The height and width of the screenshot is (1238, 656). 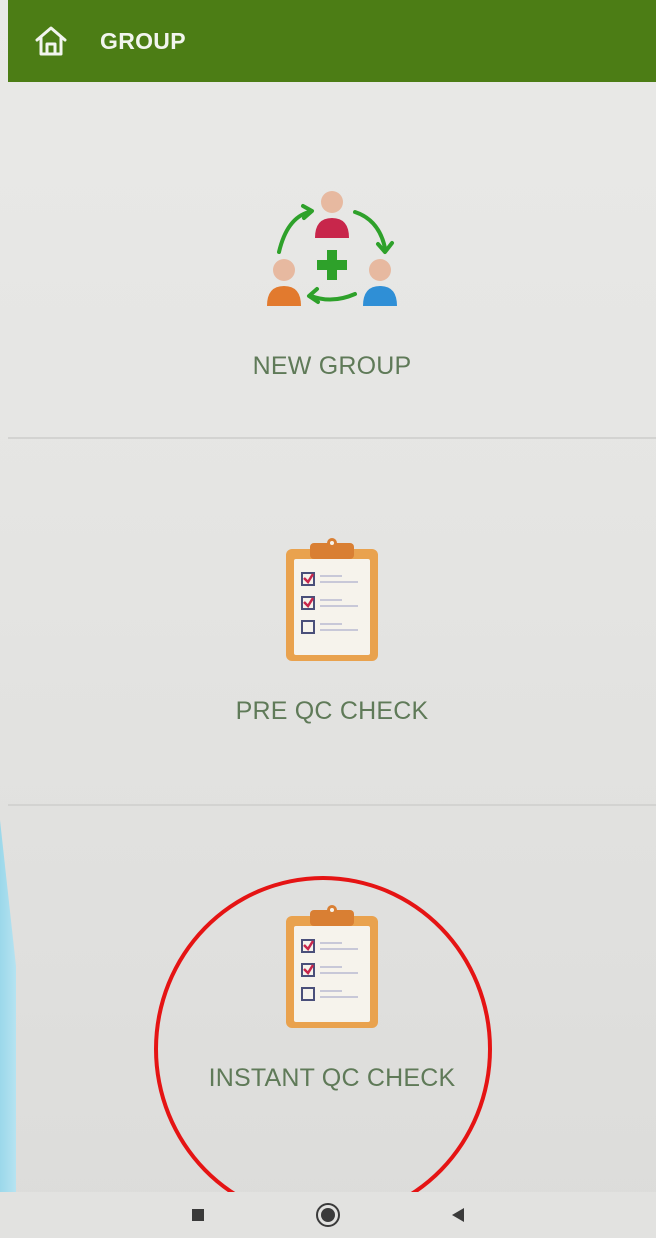 I want to click on instant-qc-check-label: INSTANT QC CHECK, so click(x=332, y=1078).